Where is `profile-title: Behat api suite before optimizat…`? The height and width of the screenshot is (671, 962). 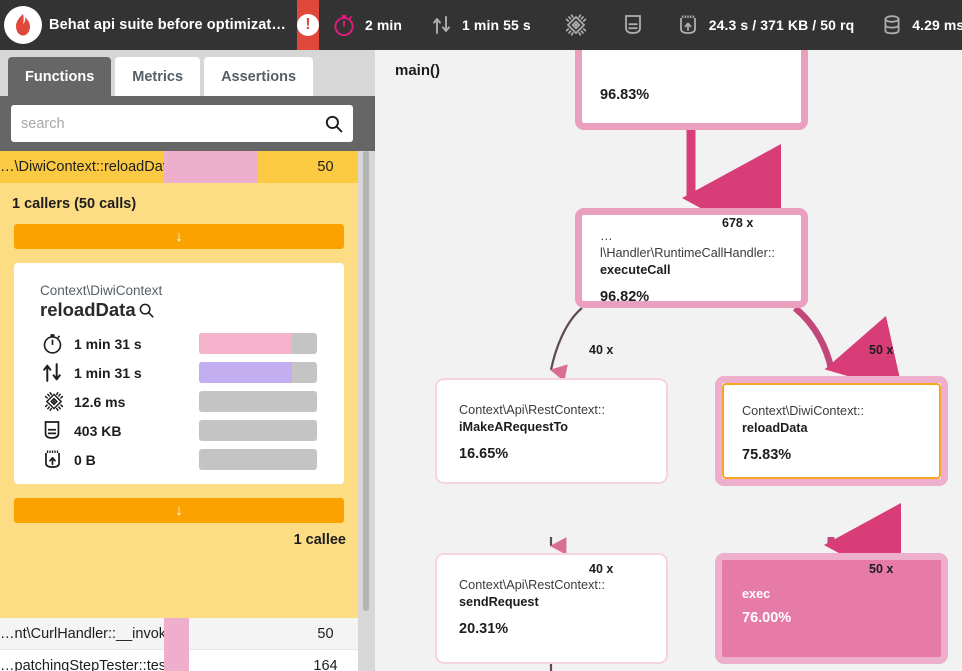 profile-title: Behat api suite before optimizat… is located at coordinates (167, 25).